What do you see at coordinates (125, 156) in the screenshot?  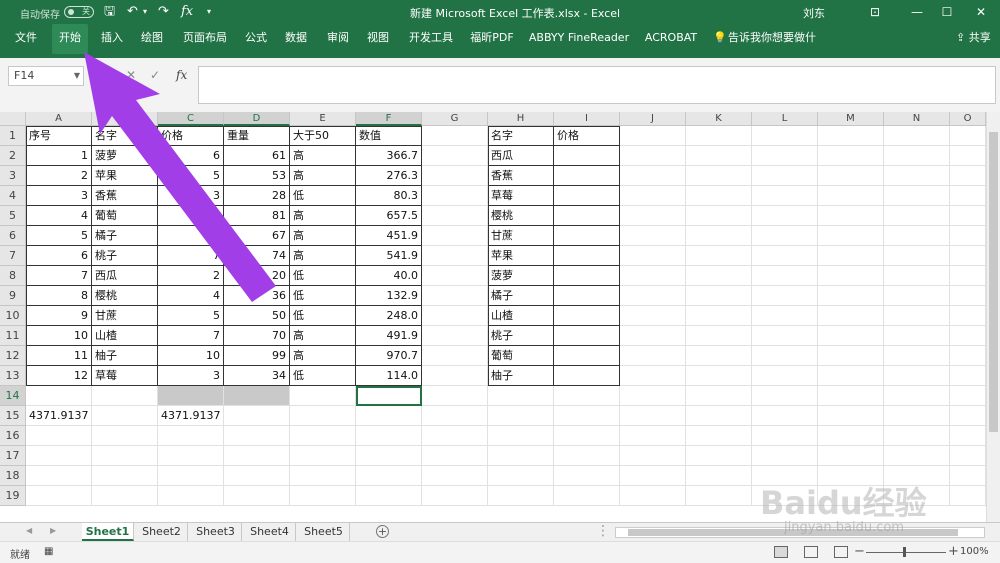 I see `table-cell: 菠萝` at bounding box center [125, 156].